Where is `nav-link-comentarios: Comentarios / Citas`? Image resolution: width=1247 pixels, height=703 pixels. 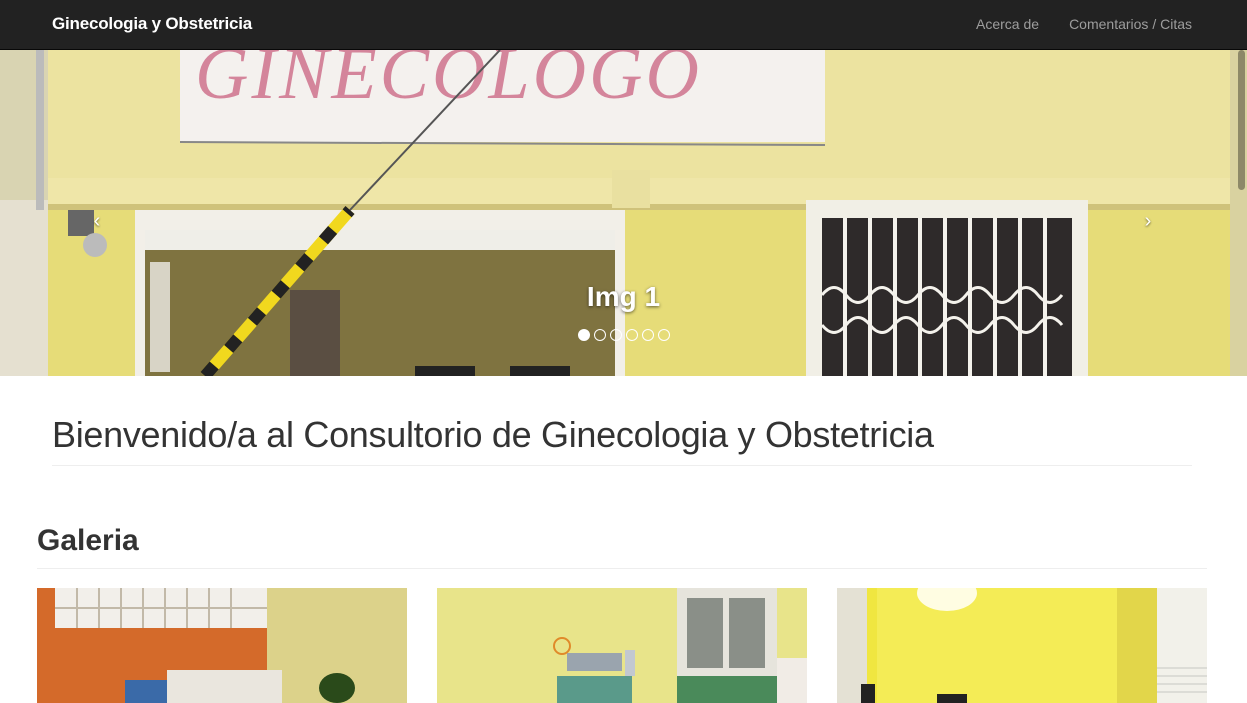
nav-link-comentarios: Comentarios / Citas is located at coordinates (1130, 24).